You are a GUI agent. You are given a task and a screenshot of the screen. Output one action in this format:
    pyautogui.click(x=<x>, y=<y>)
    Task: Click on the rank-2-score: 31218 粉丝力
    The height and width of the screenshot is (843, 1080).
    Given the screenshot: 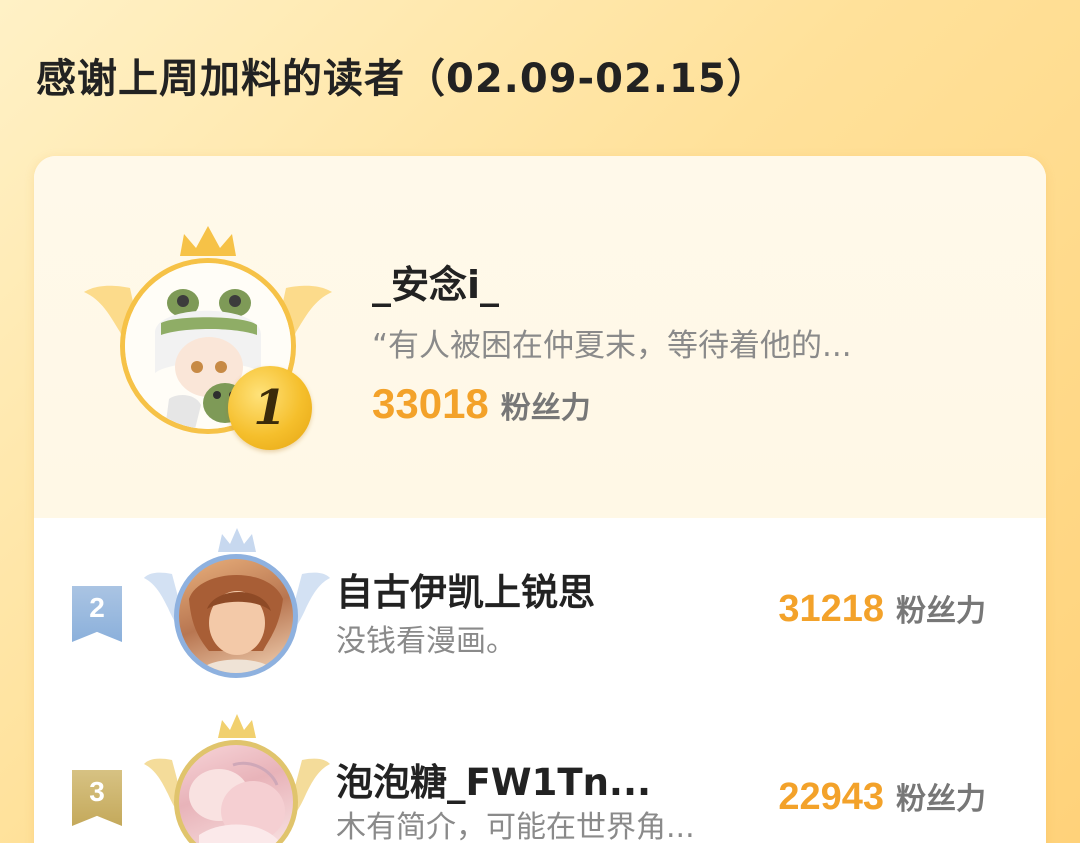 What is the action you would take?
    pyautogui.click(x=882, y=608)
    